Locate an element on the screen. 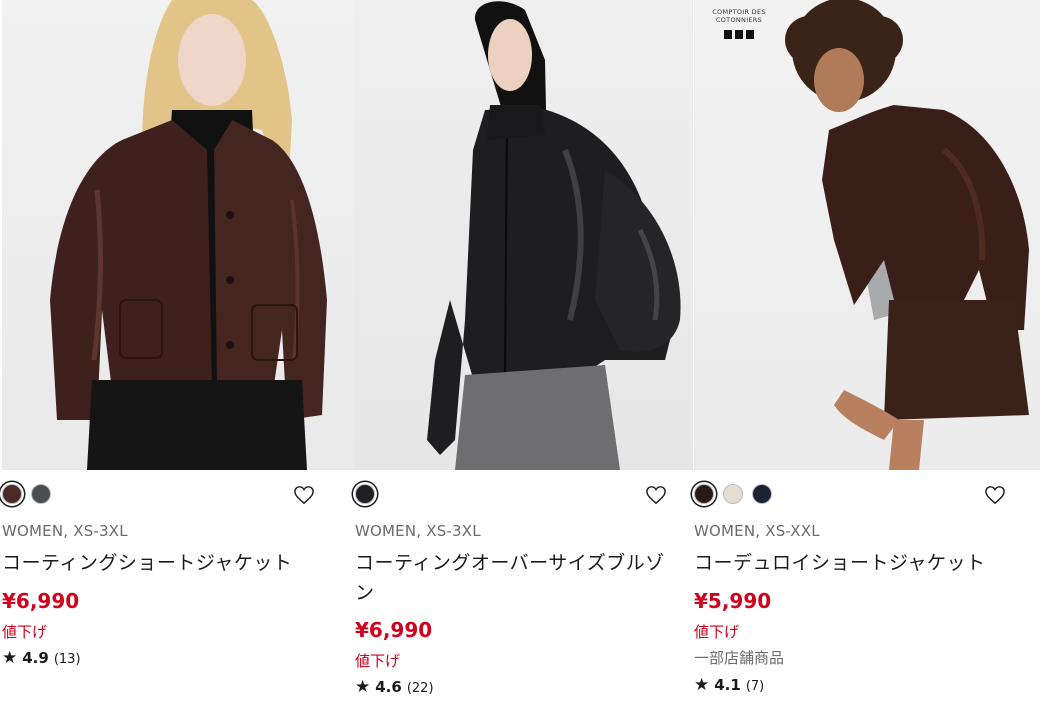  product-price: ¥5,990 is located at coordinates (733, 601).